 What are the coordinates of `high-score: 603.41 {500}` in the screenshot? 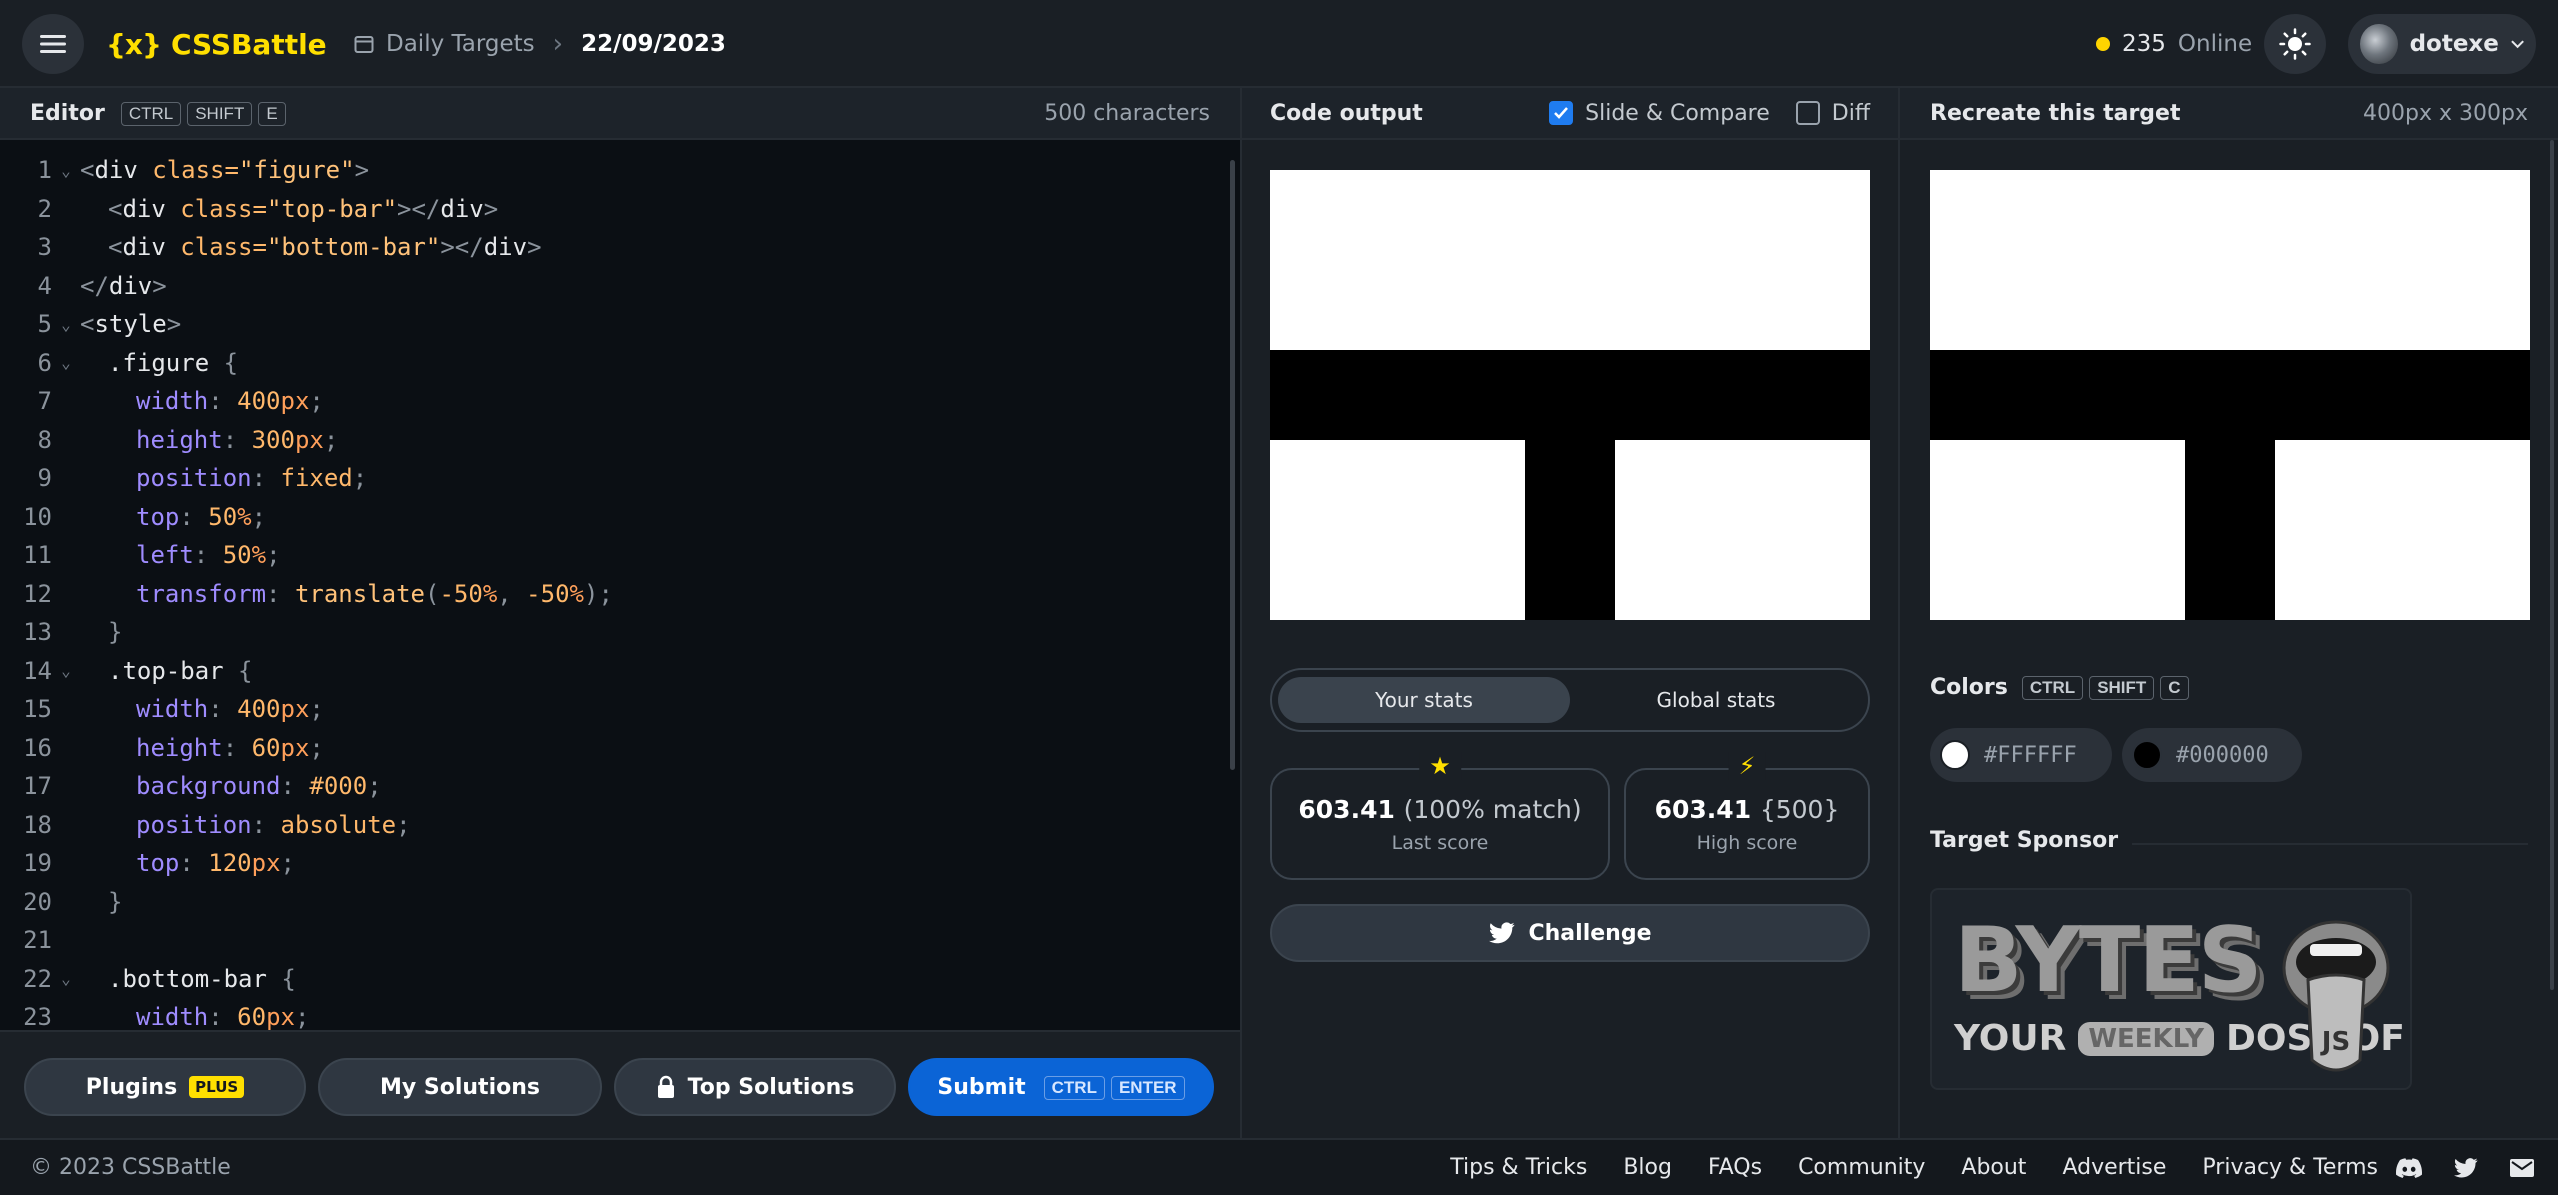 It's located at (1747, 809).